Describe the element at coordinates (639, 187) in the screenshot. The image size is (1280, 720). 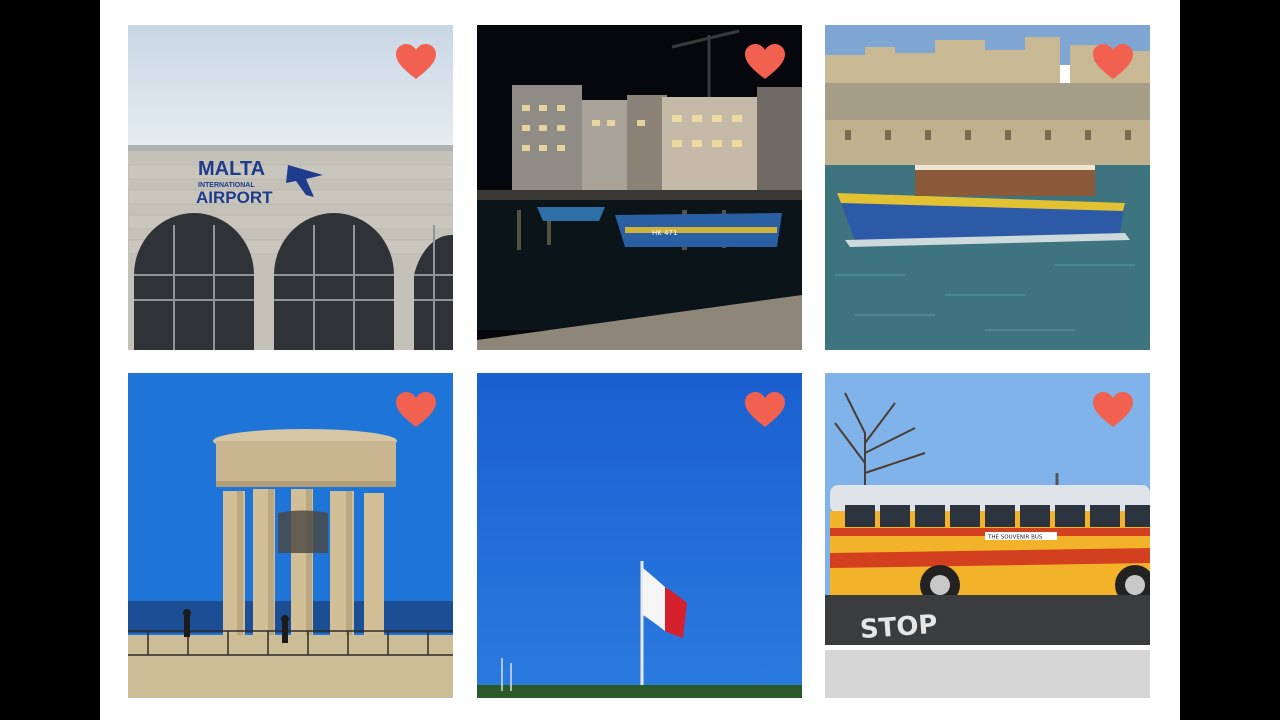
I see `photo-tile-night-harbour: HK 471` at that location.